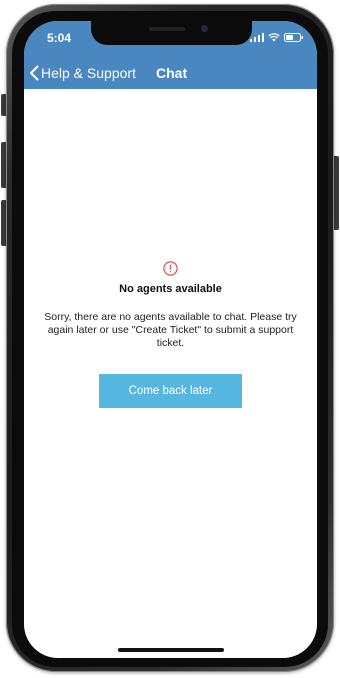 Image resolution: width=340 pixels, height=678 pixels. Describe the element at coordinates (274, 36) in the screenshot. I see `wifi-icon` at that location.